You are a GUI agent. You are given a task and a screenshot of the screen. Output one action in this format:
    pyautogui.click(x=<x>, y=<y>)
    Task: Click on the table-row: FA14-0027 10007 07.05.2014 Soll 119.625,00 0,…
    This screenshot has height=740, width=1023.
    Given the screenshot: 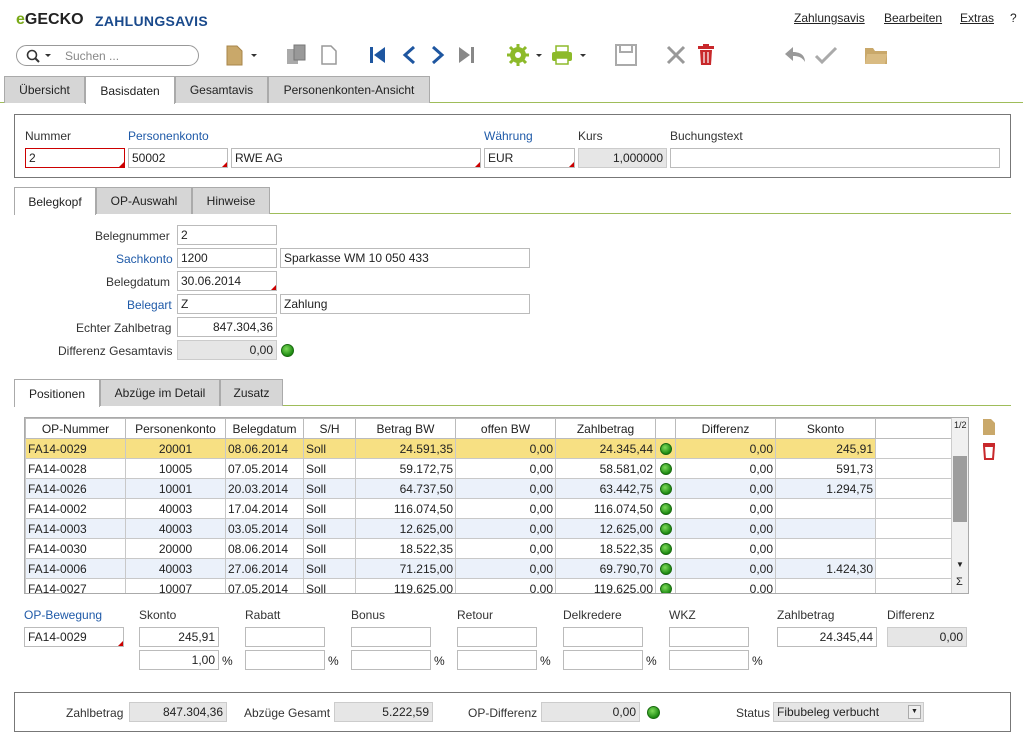 What is the action you would take?
    pyautogui.click(x=488, y=585)
    